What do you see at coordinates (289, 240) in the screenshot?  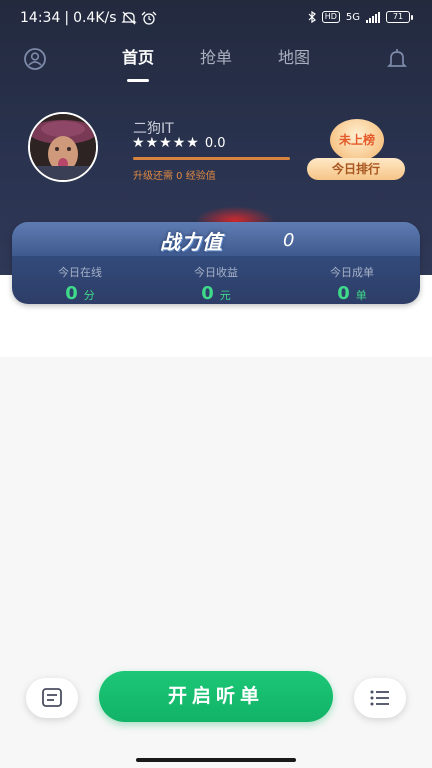 I see `power-value: 0` at bounding box center [289, 240].